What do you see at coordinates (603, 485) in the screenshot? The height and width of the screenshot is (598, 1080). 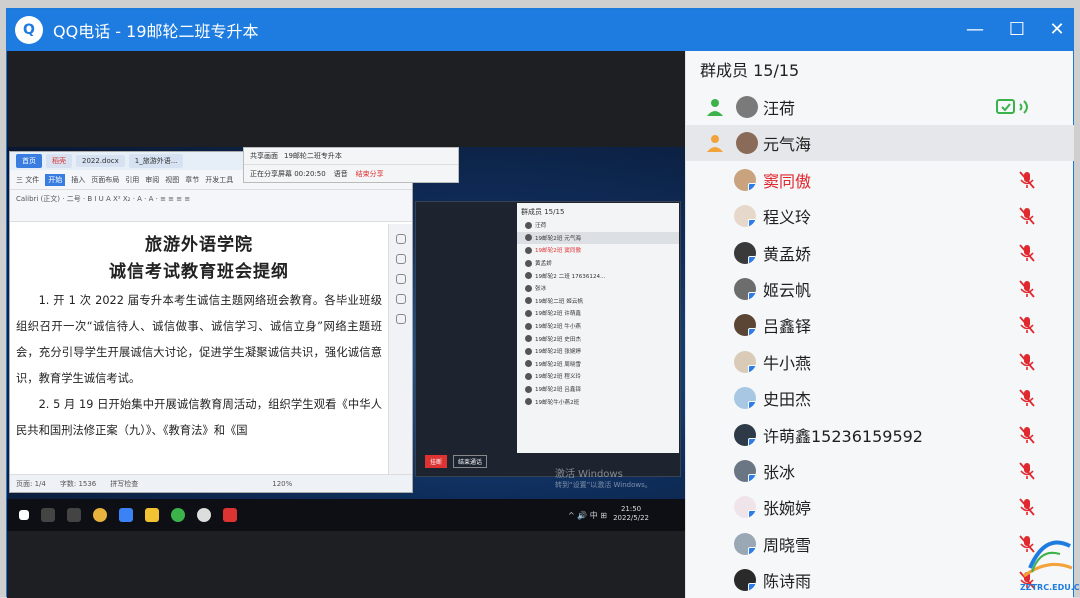 I see `activate-subtitle: 转到“设置”以激活 Windows。` at bounding box center [603, 485].